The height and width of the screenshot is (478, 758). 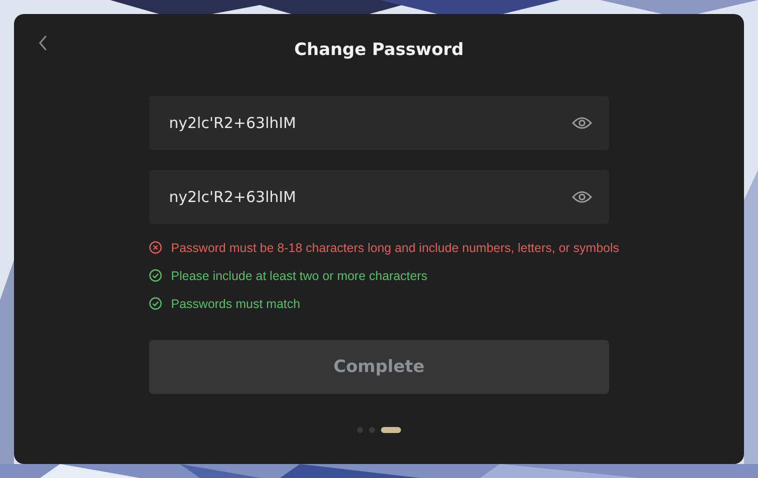 What do you see at coordinates (299, 275) in the screenshot?
I see `rule-text: Please include at least two or more characters` at bounding box center [299, 275].